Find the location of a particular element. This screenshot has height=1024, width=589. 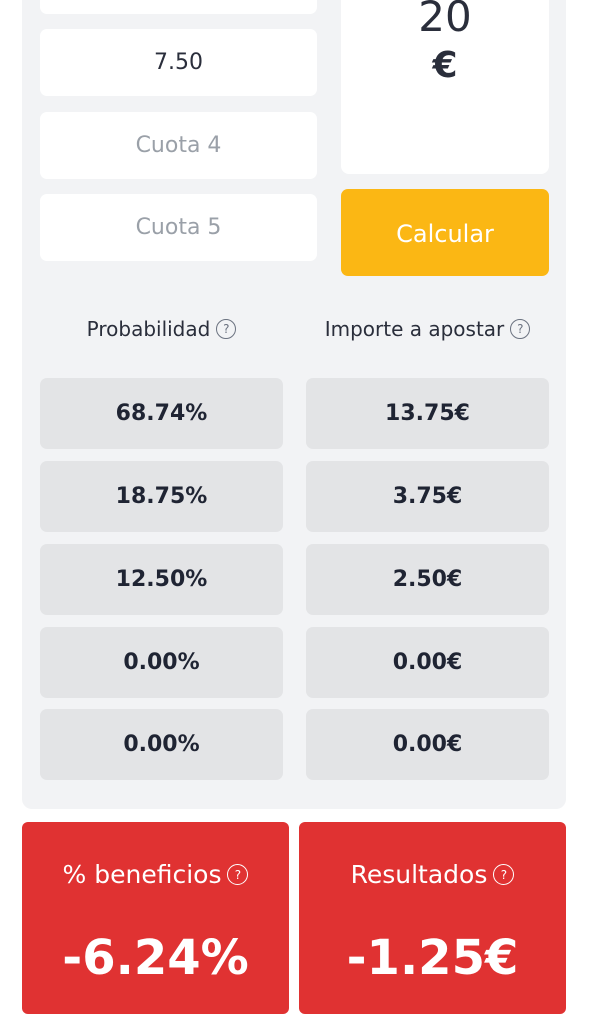

amount-cell: 13.75€ is located at coordinates (427, 413).